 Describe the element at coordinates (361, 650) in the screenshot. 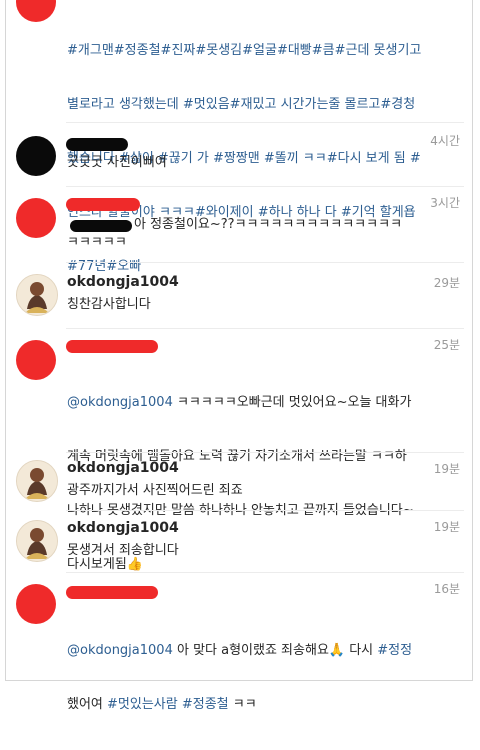

I see `text-segment: 다시` at that location.